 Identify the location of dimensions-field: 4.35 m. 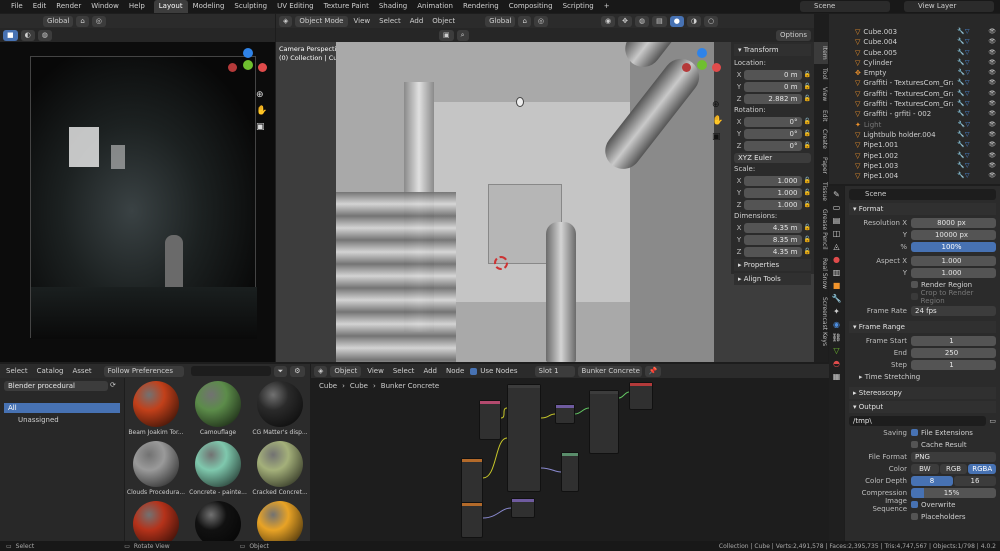
(773, 251).